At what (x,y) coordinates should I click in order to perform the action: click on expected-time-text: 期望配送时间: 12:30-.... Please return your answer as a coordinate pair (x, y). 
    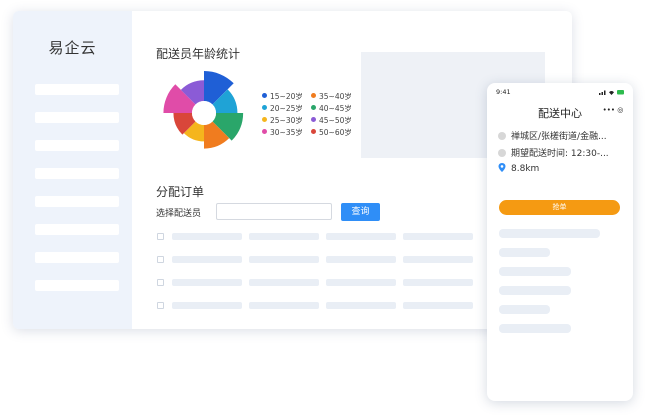
    Looking at the image, I should click on (560, 154).